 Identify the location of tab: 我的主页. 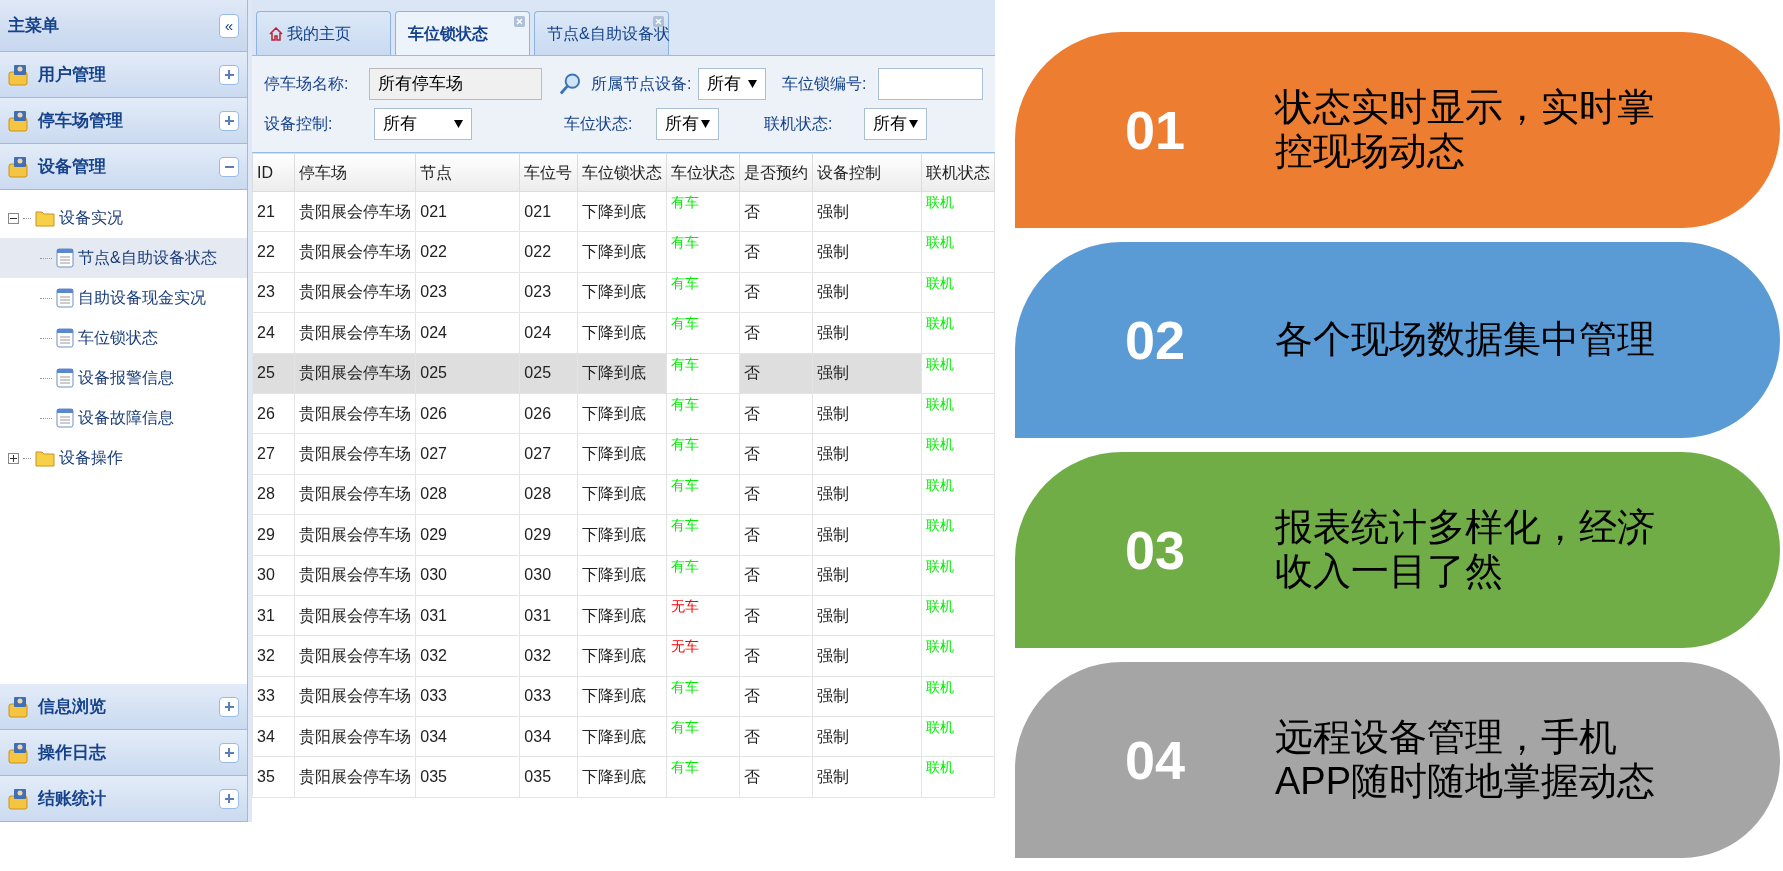
(323, 33).